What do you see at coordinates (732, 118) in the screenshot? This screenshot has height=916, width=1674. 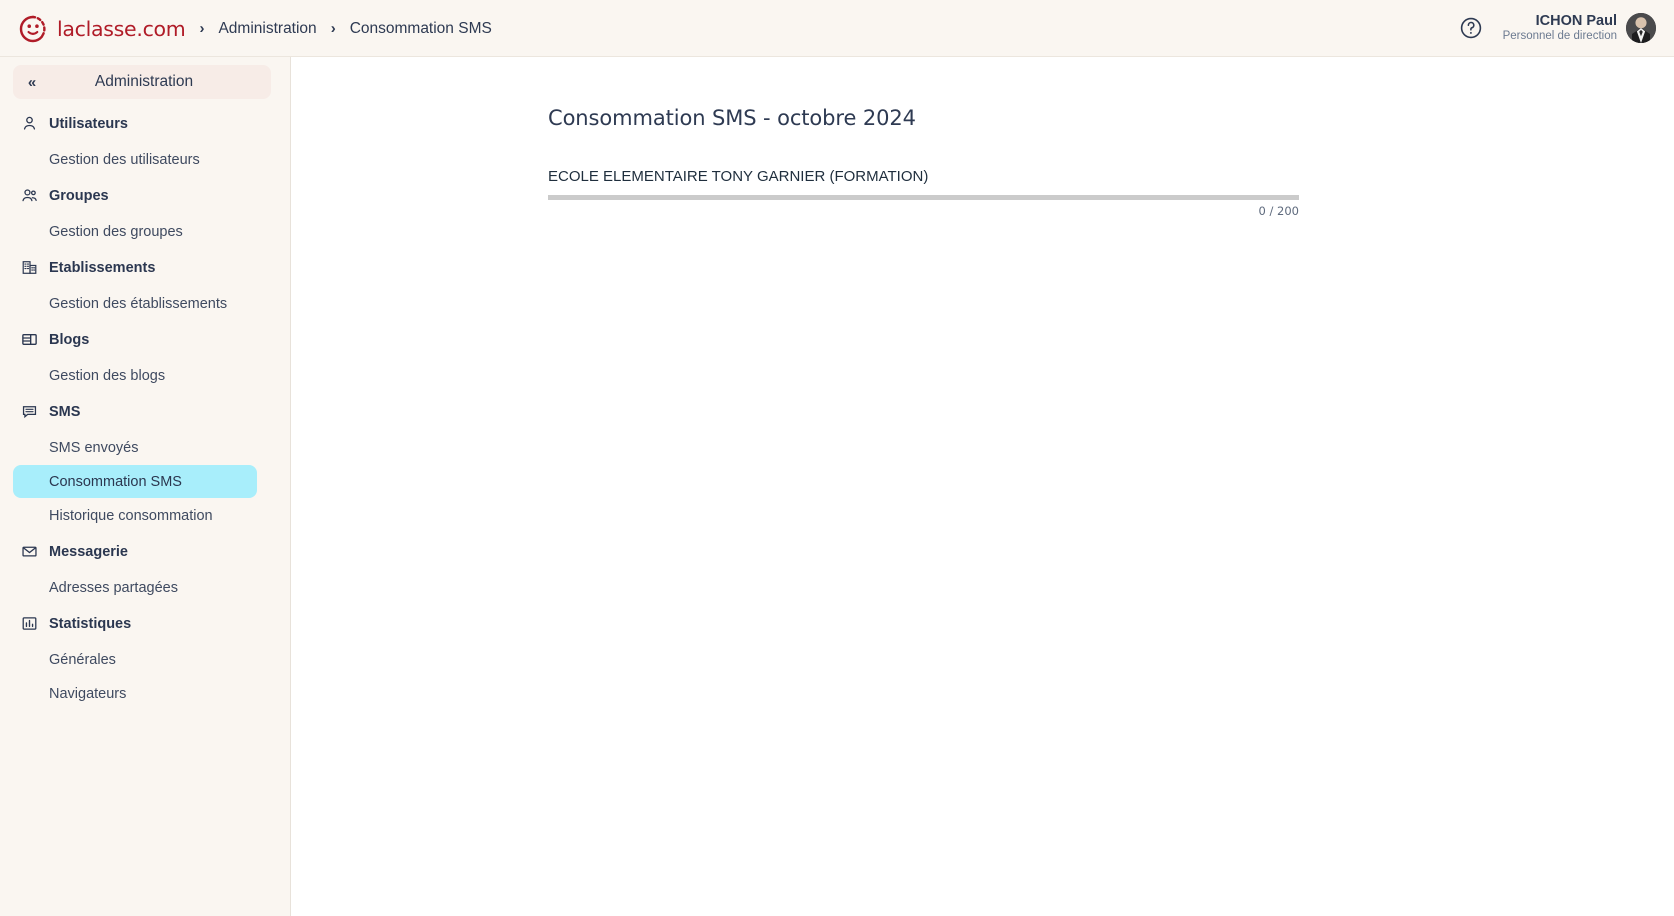 I see `page-title: Consommation SMS - octobre 2024` at bounding box center [732, 118].